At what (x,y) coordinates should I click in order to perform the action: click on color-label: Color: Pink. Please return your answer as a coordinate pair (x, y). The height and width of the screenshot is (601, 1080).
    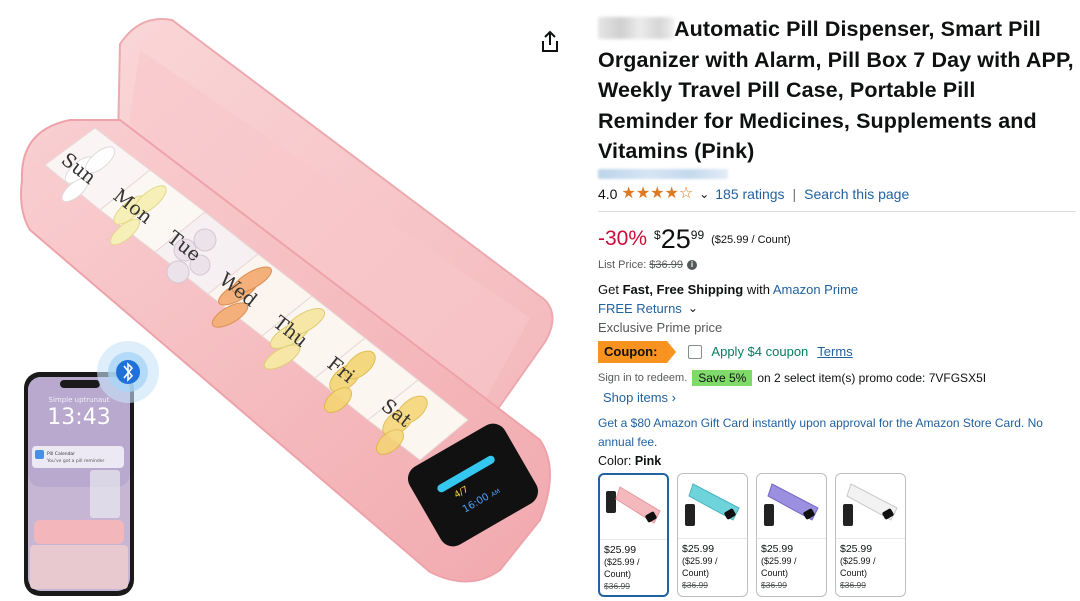
    Looking at the image, I should click on (837, 461).